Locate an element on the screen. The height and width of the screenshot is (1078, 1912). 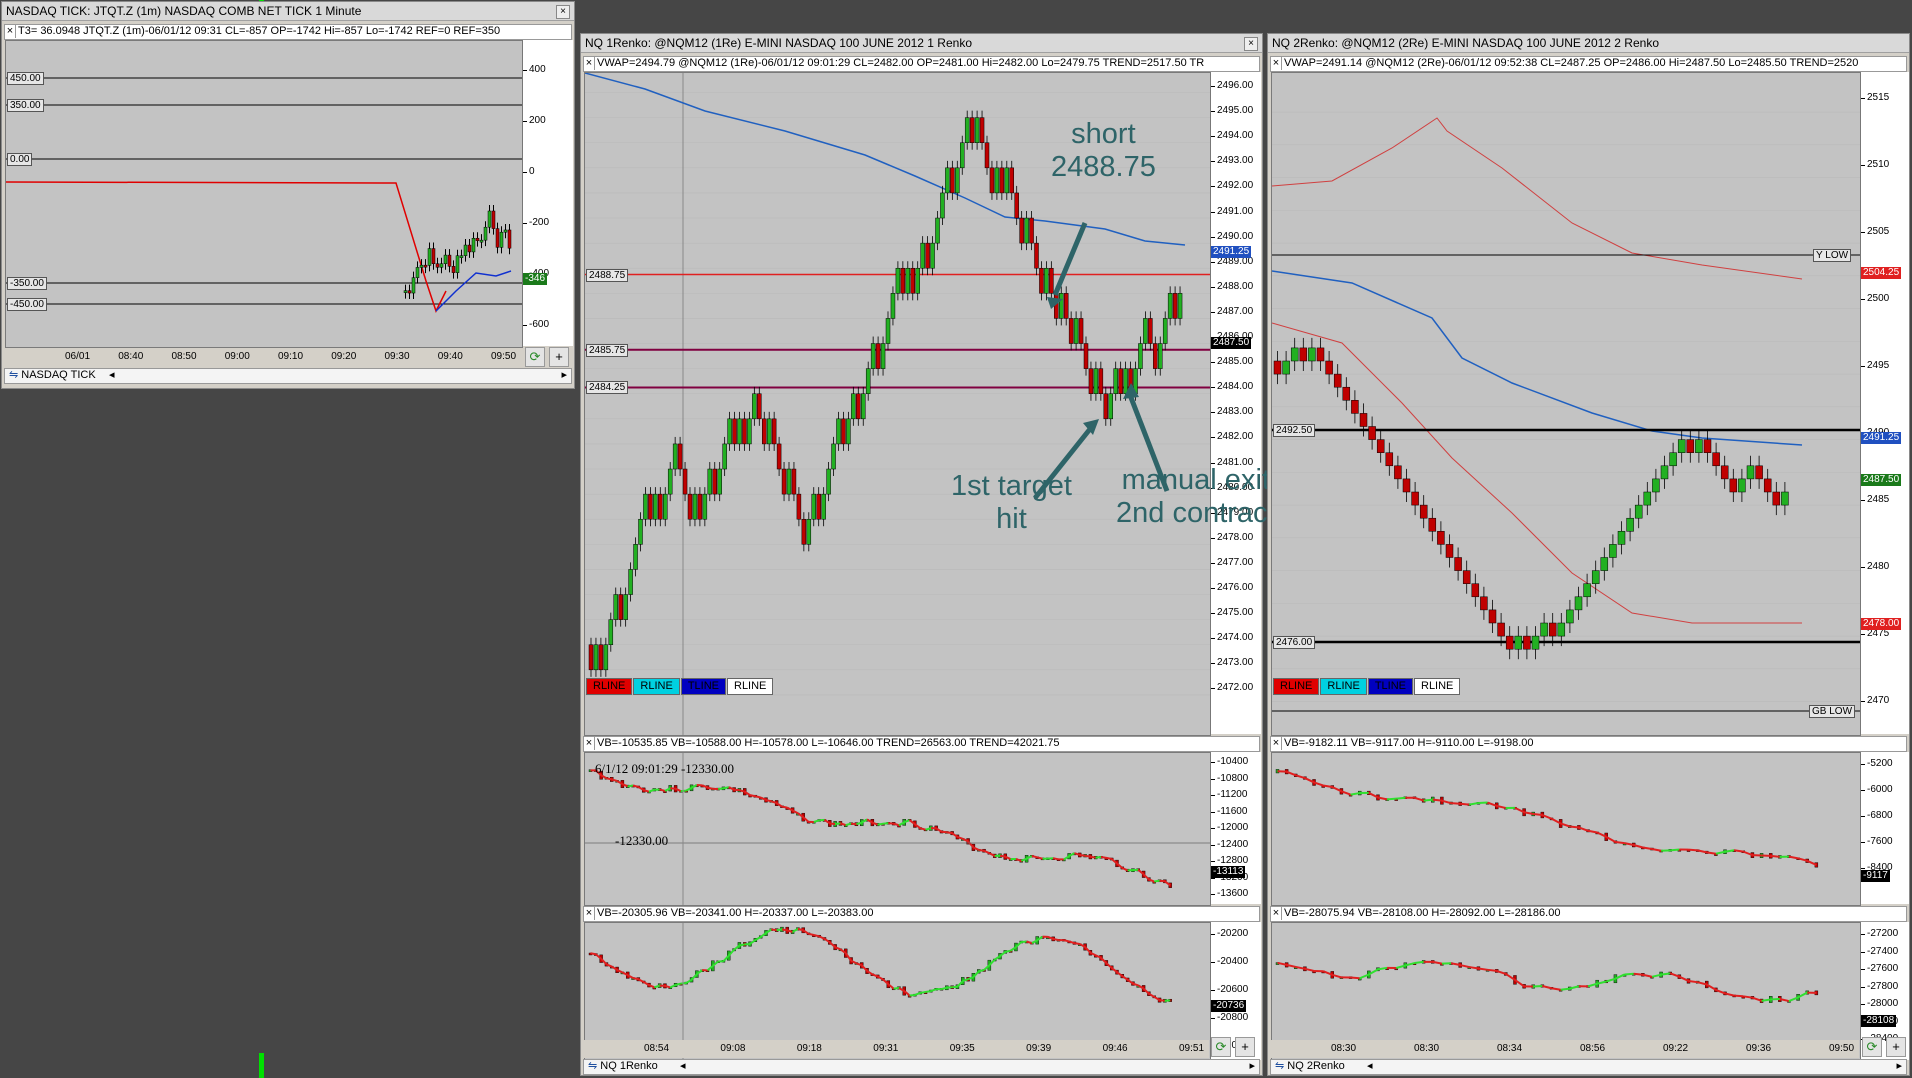
time-tick-label: 09:51 is located at coordinates (1192, 1048).